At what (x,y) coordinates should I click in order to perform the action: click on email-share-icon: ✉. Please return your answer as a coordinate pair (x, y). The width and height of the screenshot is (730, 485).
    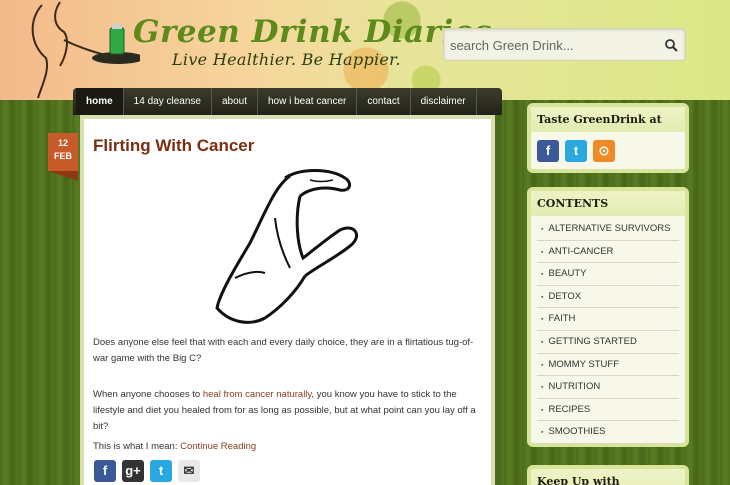
    Looking at the image, I should click on (189, 471).